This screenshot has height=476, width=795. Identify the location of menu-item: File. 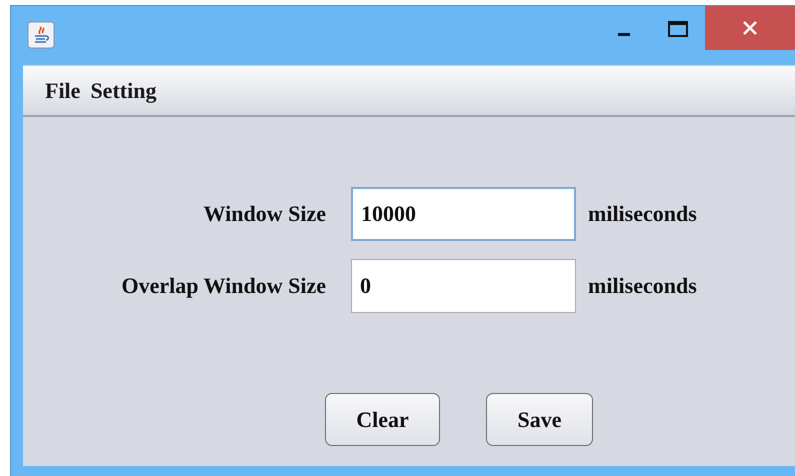
(62, 91).